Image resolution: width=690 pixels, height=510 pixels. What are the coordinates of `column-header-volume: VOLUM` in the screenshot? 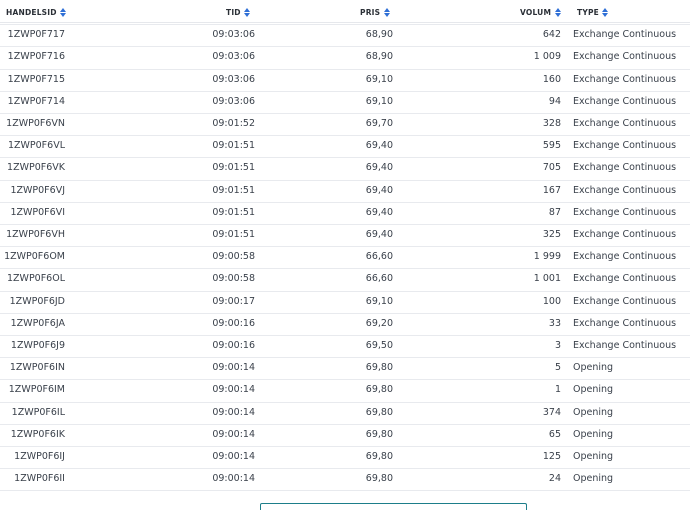 It's located at (540, 12).